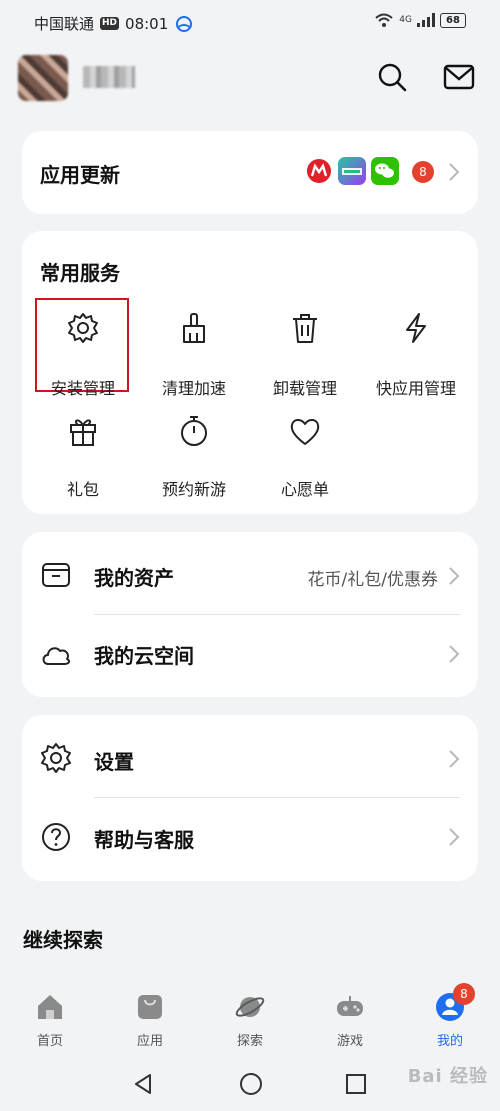 The height and width of the screenshot is (1111, 500). What do you see at coordinates (64, 24) in the screenshot?
I see `carrier-label: 中国联通` at bounding box center [64, 24].